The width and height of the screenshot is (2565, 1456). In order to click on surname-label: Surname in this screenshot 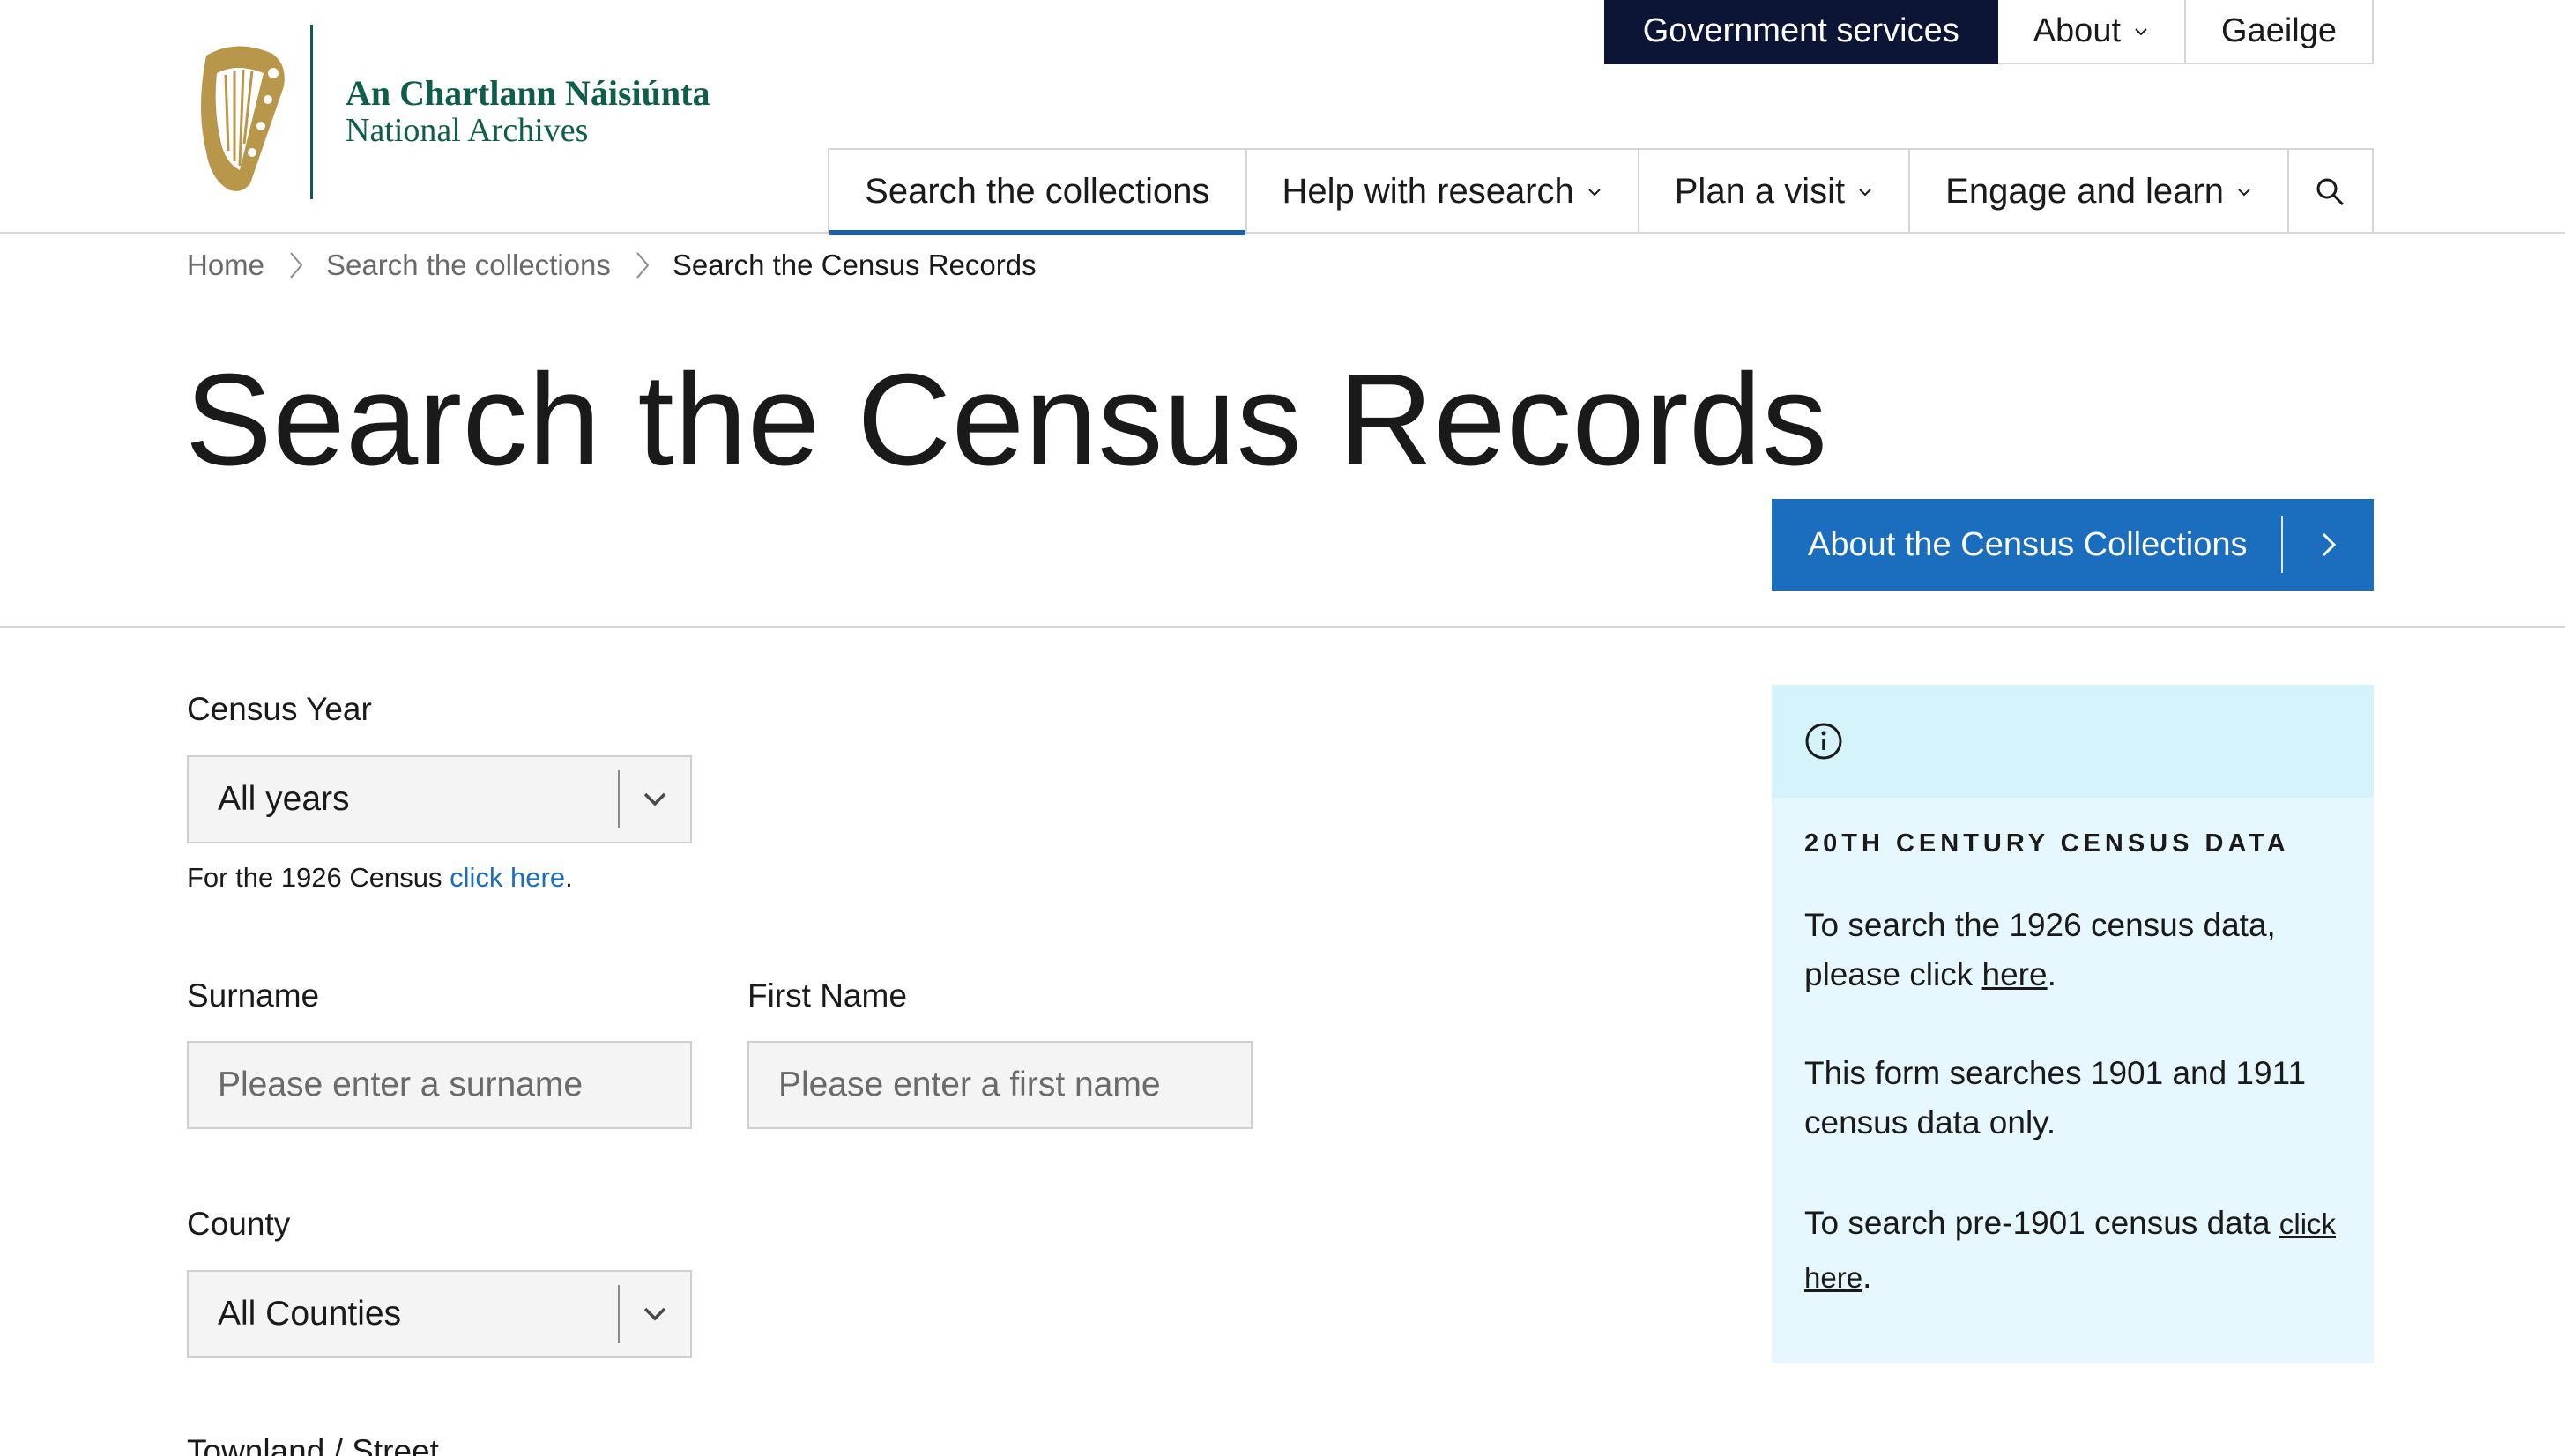, I will do `click(253, 995)`.